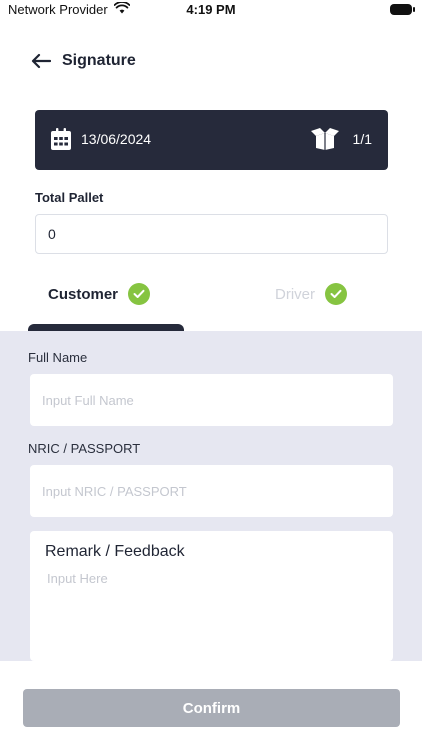 The image size is (422, 750). I want to click on full-name-label: Full Name, so click(58, 357).